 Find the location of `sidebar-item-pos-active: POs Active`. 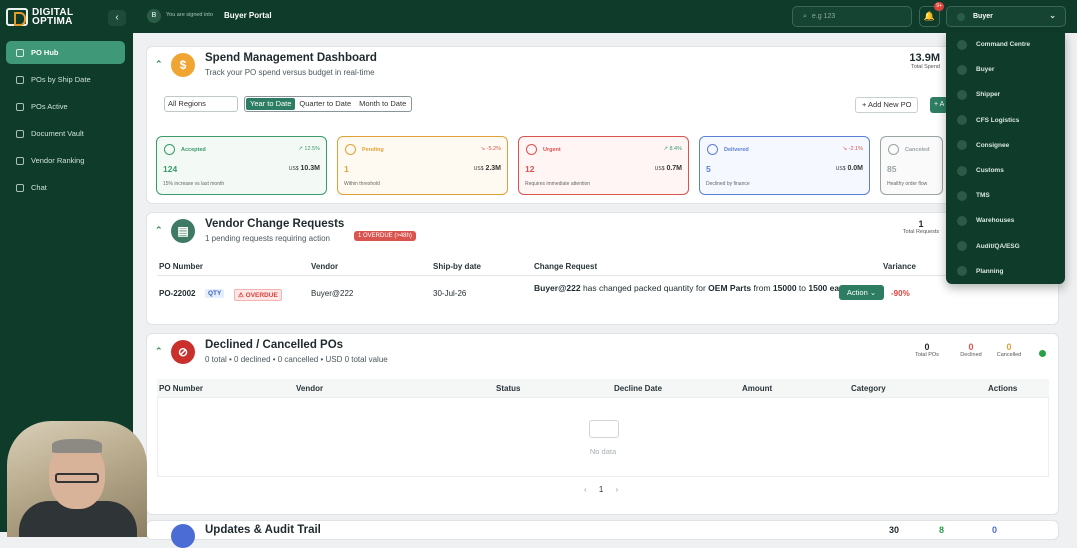

sidebar-item-pos-active: POs Active is located at coordinates (65, 106).